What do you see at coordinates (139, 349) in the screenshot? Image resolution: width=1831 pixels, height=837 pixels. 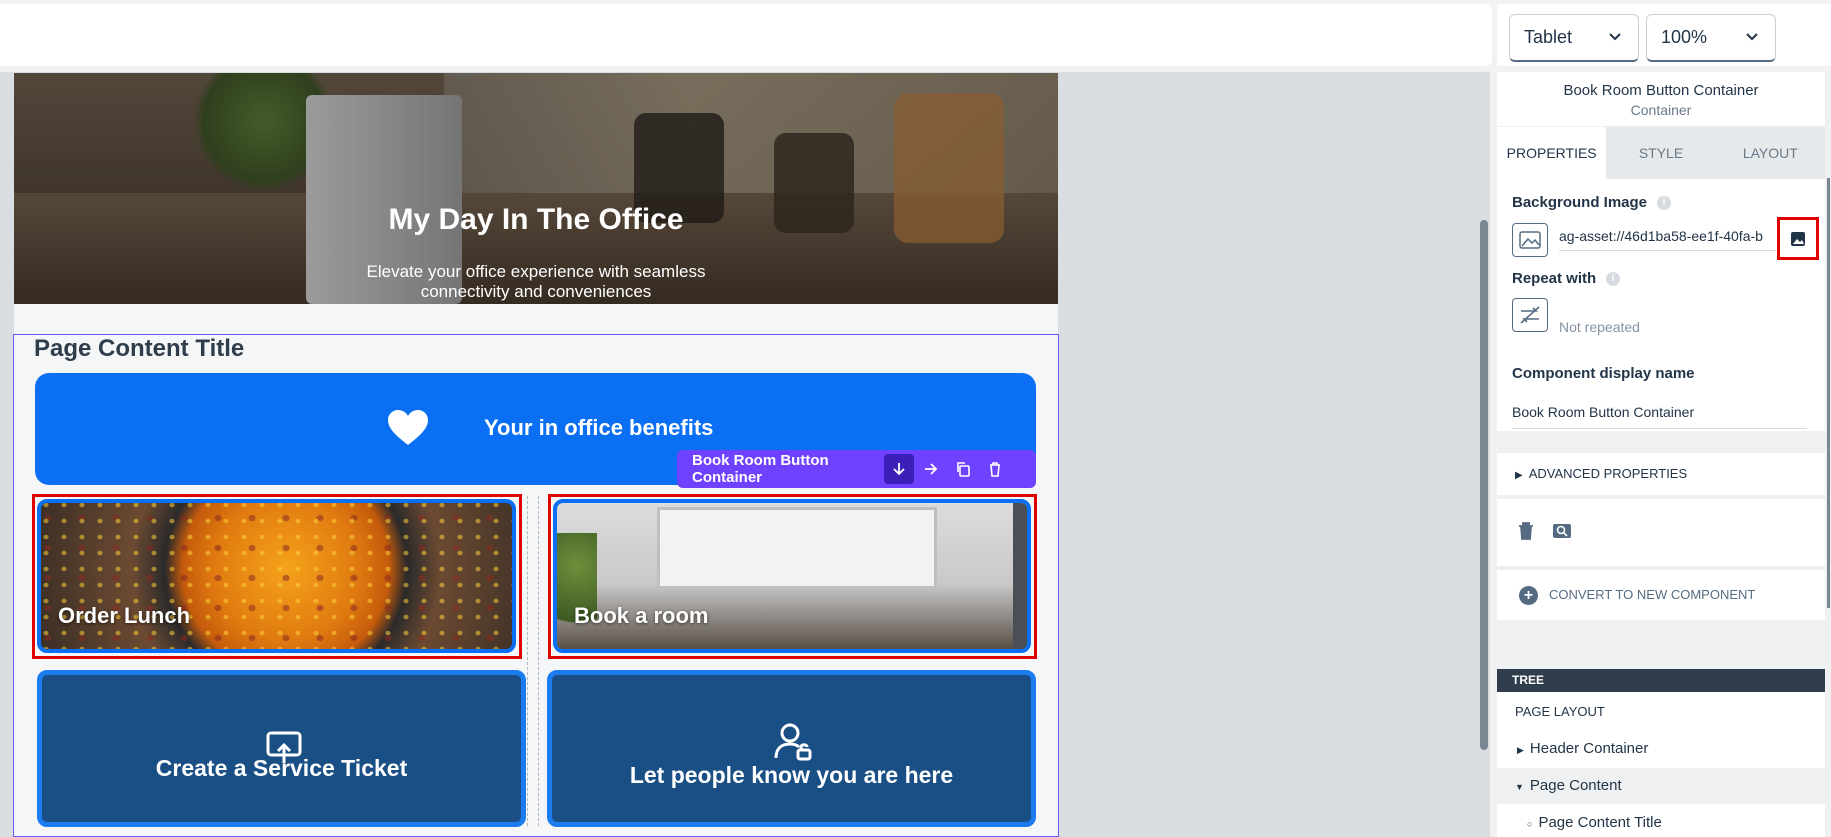 I see `page-content-title: Page Content Title` at bounding box center [139, 349].